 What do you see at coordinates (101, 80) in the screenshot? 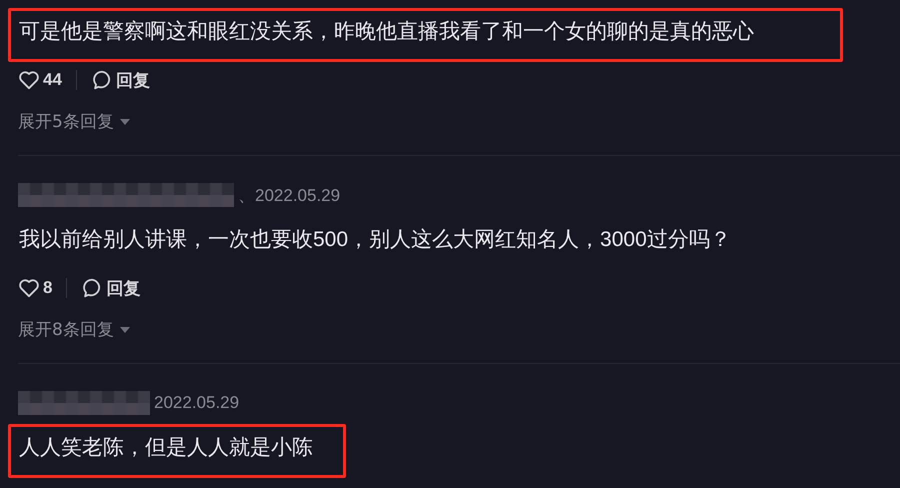
I see `speech-bubble-icon` at bounding box center [101, 80].